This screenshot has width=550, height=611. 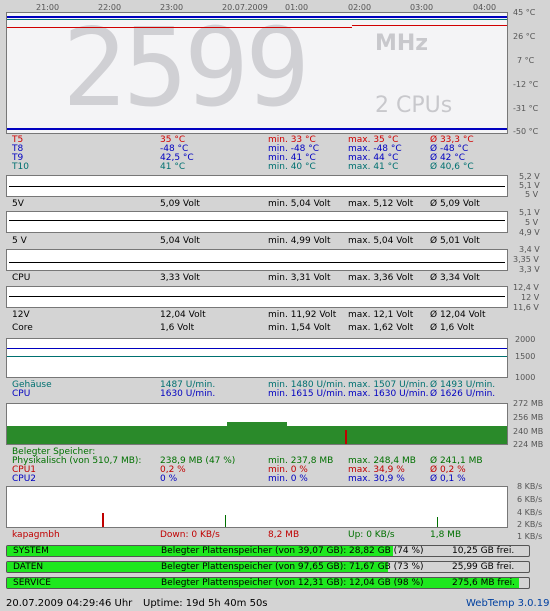 What do you see at coordinates (452, 167) in the screenshot?
I see `reading-avg: Ø 40,6 °C` at bounding box center [452, 167].